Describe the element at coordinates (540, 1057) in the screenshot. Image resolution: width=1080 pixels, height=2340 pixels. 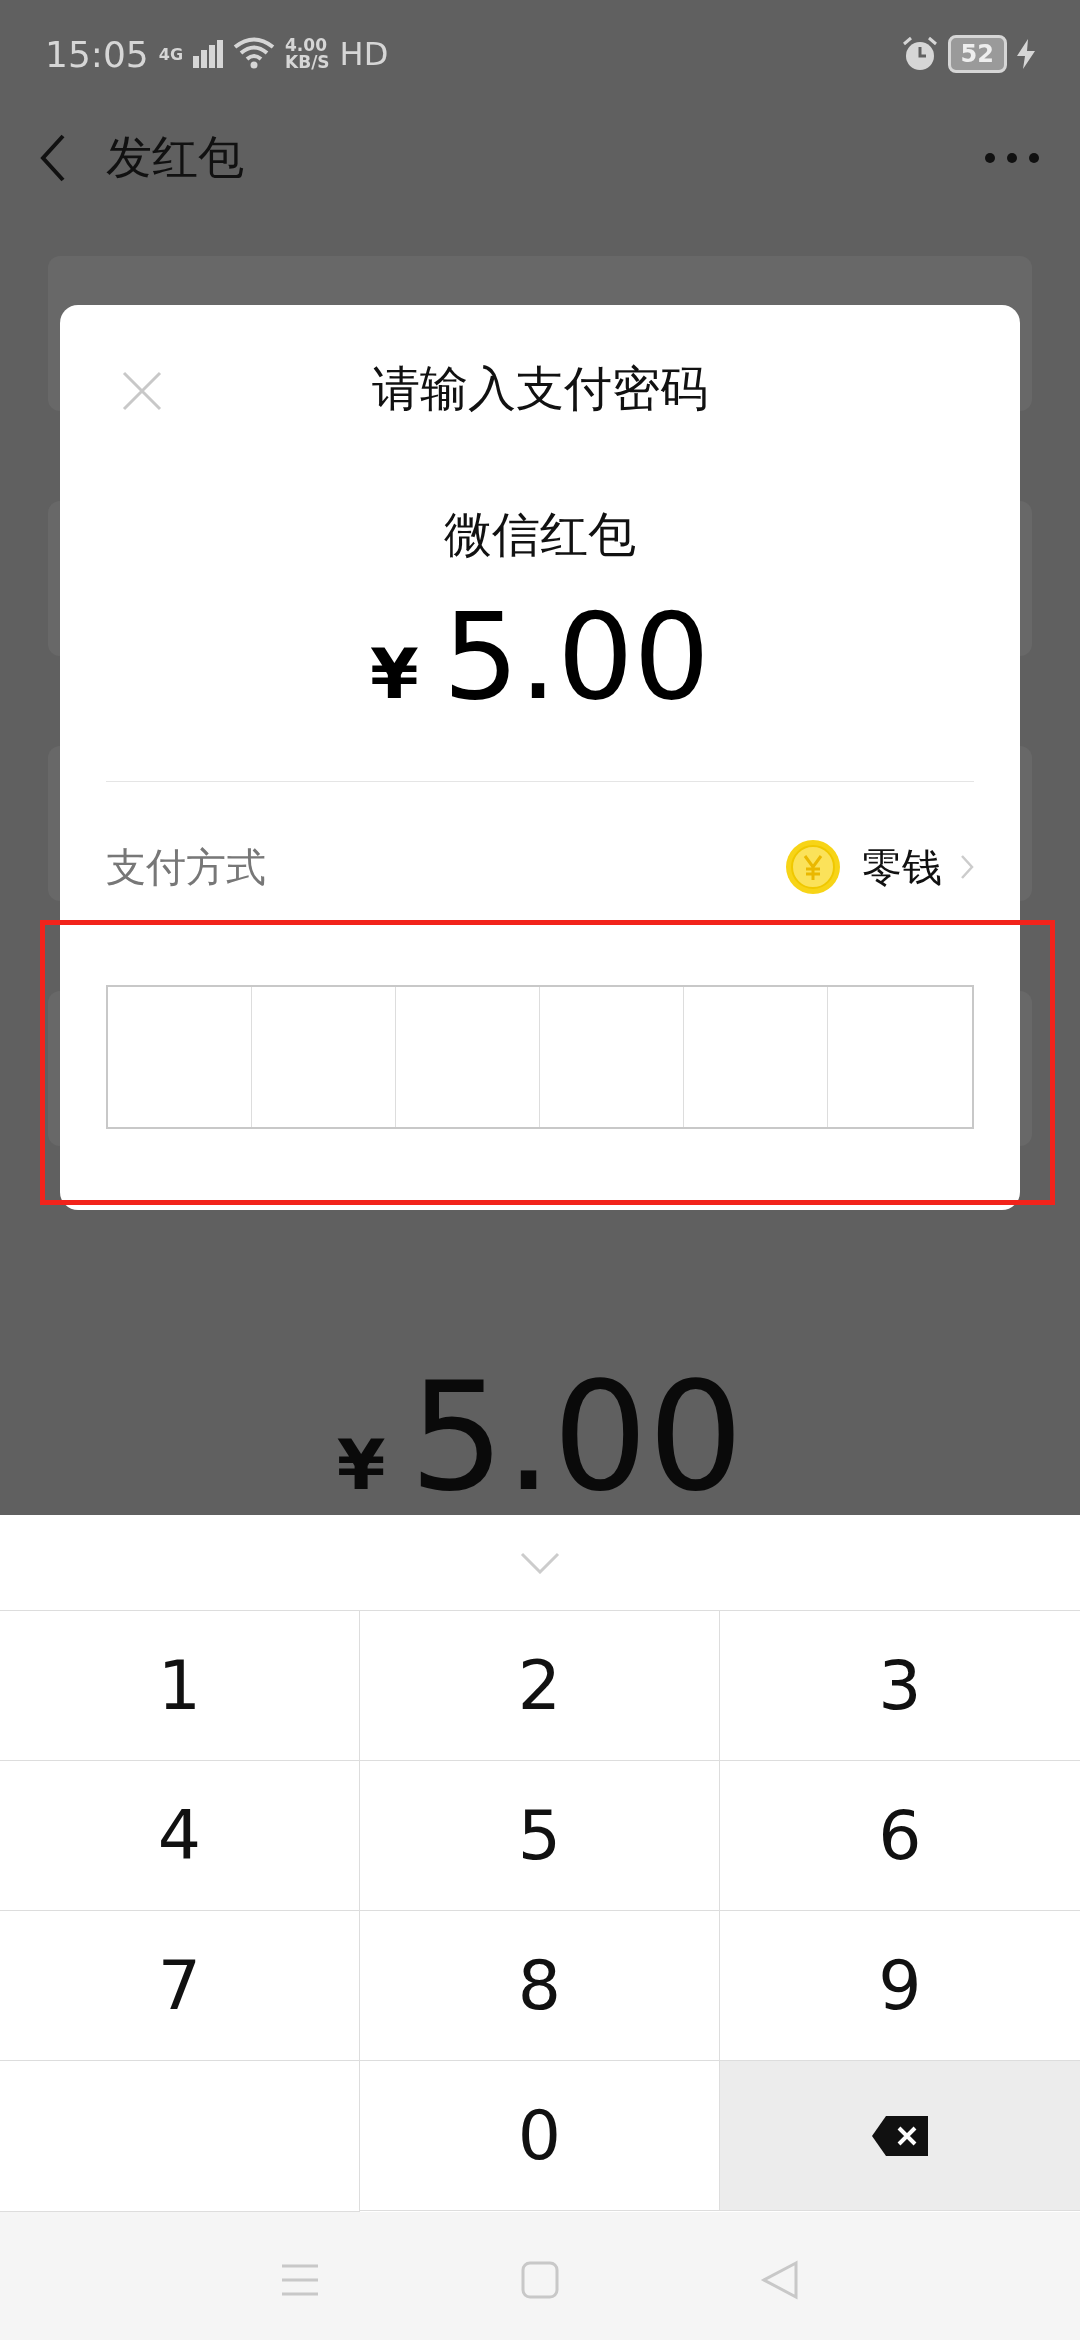
I see `password-field` at that location.